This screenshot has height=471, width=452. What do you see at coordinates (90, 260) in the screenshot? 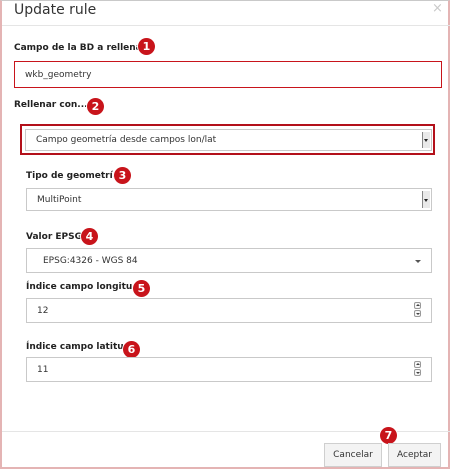
I see `valor-epsg-value: EPSG:4326 - WGS 84` at bounding box center [90, 260].